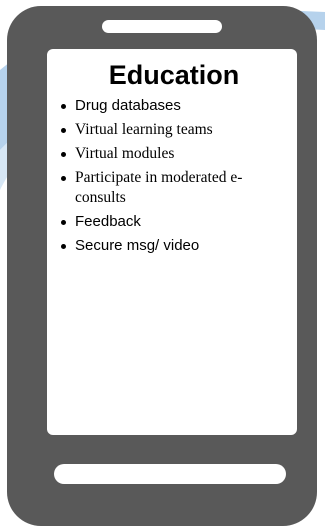  What do you see at coordinates (170, 474) in the screenshot?
I see `home-bar-icon` at bounding box center [170, 474].